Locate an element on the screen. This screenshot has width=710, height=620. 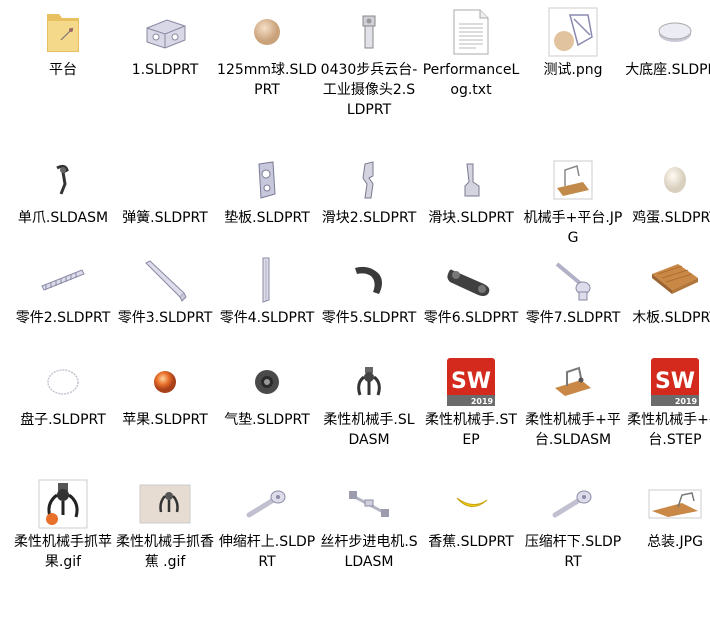
file-item: 零件4.SLDPRT is located at coordinates (267, 292).